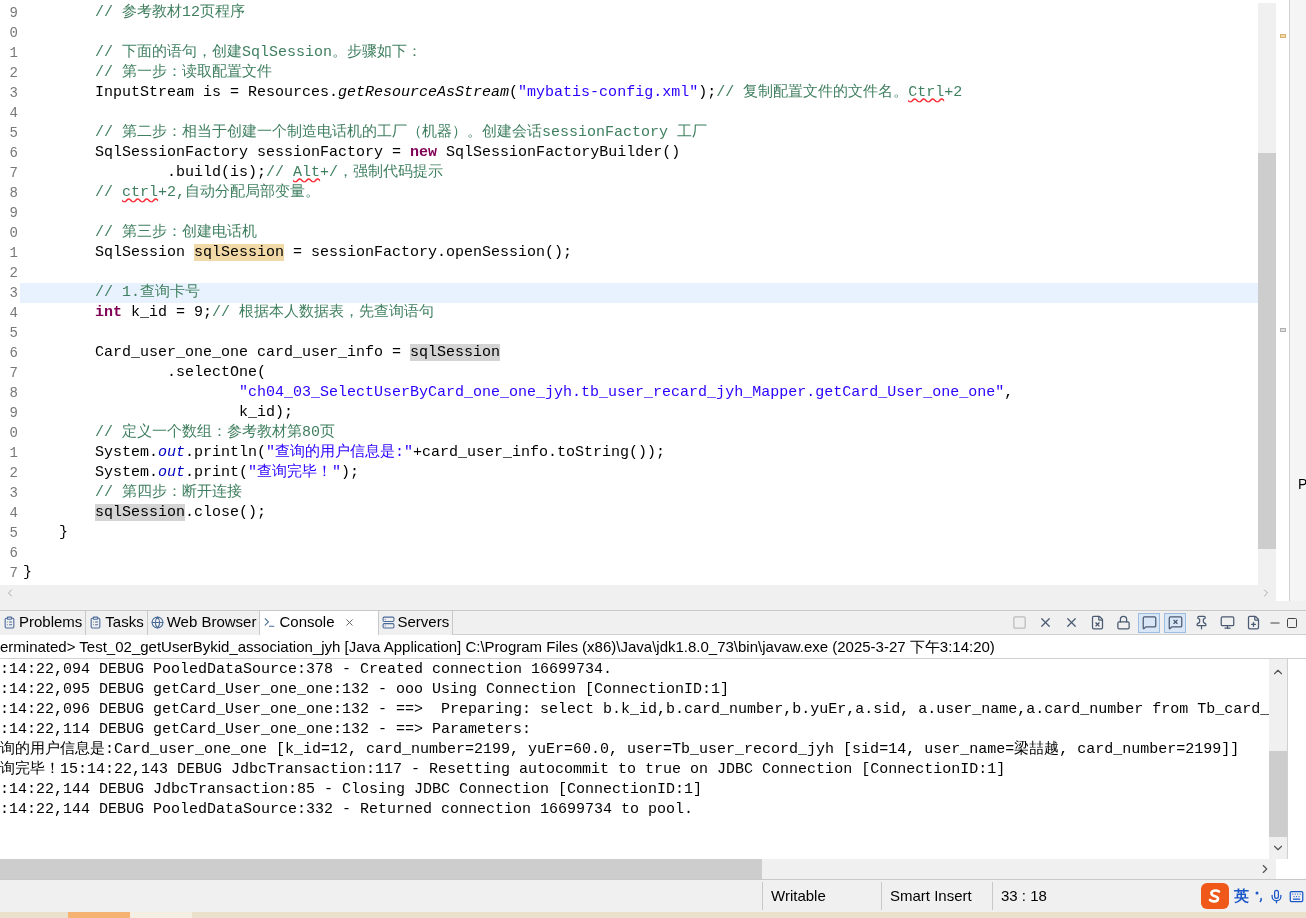  I want to click on console-line: 询完毕！15:14:22,143 DEBUG JdbcTransaction:117 - Resetting autocommit to true on JDBC Connection [ConnectionID:1], so click(503, 770).